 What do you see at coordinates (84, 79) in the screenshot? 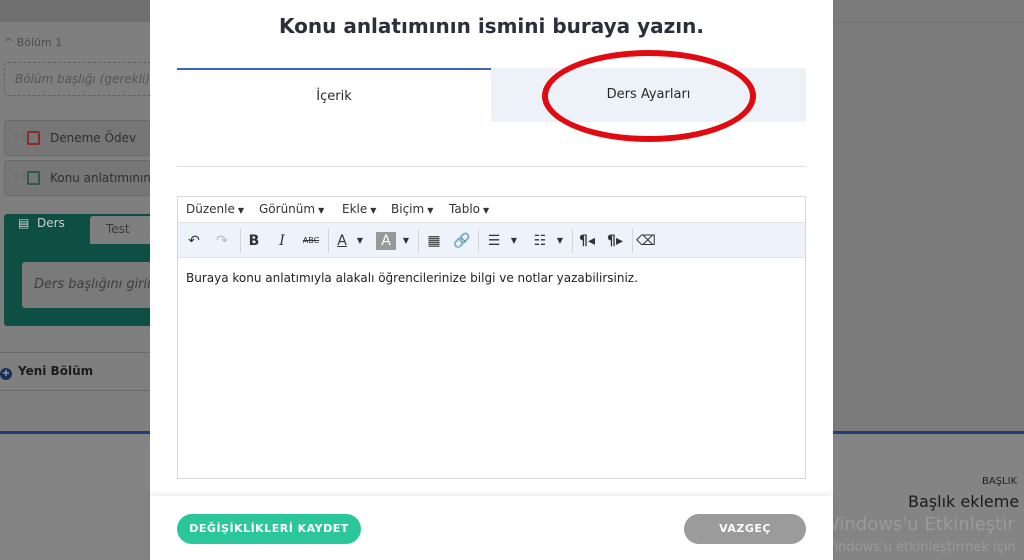
I see `section-title-input: Bölüm başlığı (gerekli)` at bounding box center [84, 79].